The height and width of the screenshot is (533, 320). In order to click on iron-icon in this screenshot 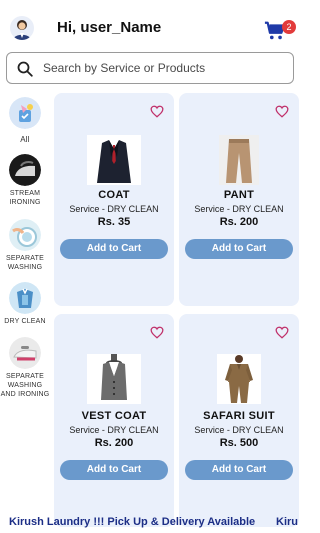, I will do `click(25, 170)`.